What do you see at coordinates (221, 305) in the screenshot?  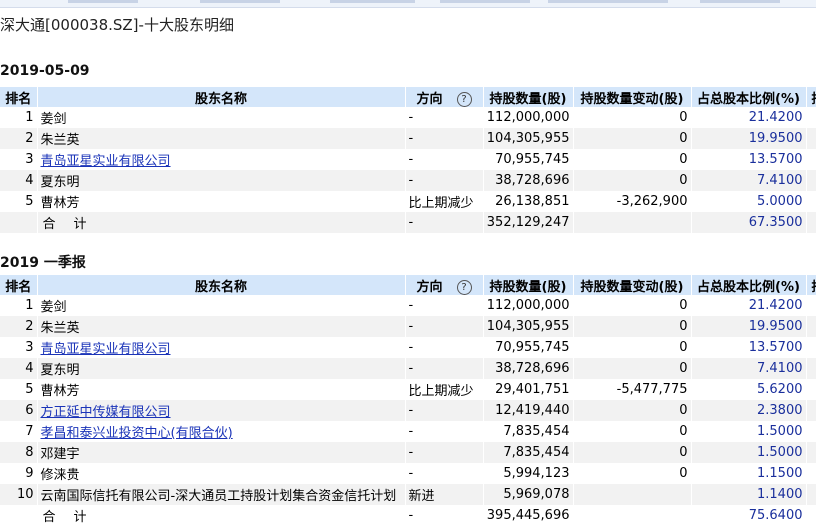 I see `holder-name-cell: 姜剑` at bounding box center [221, 305].